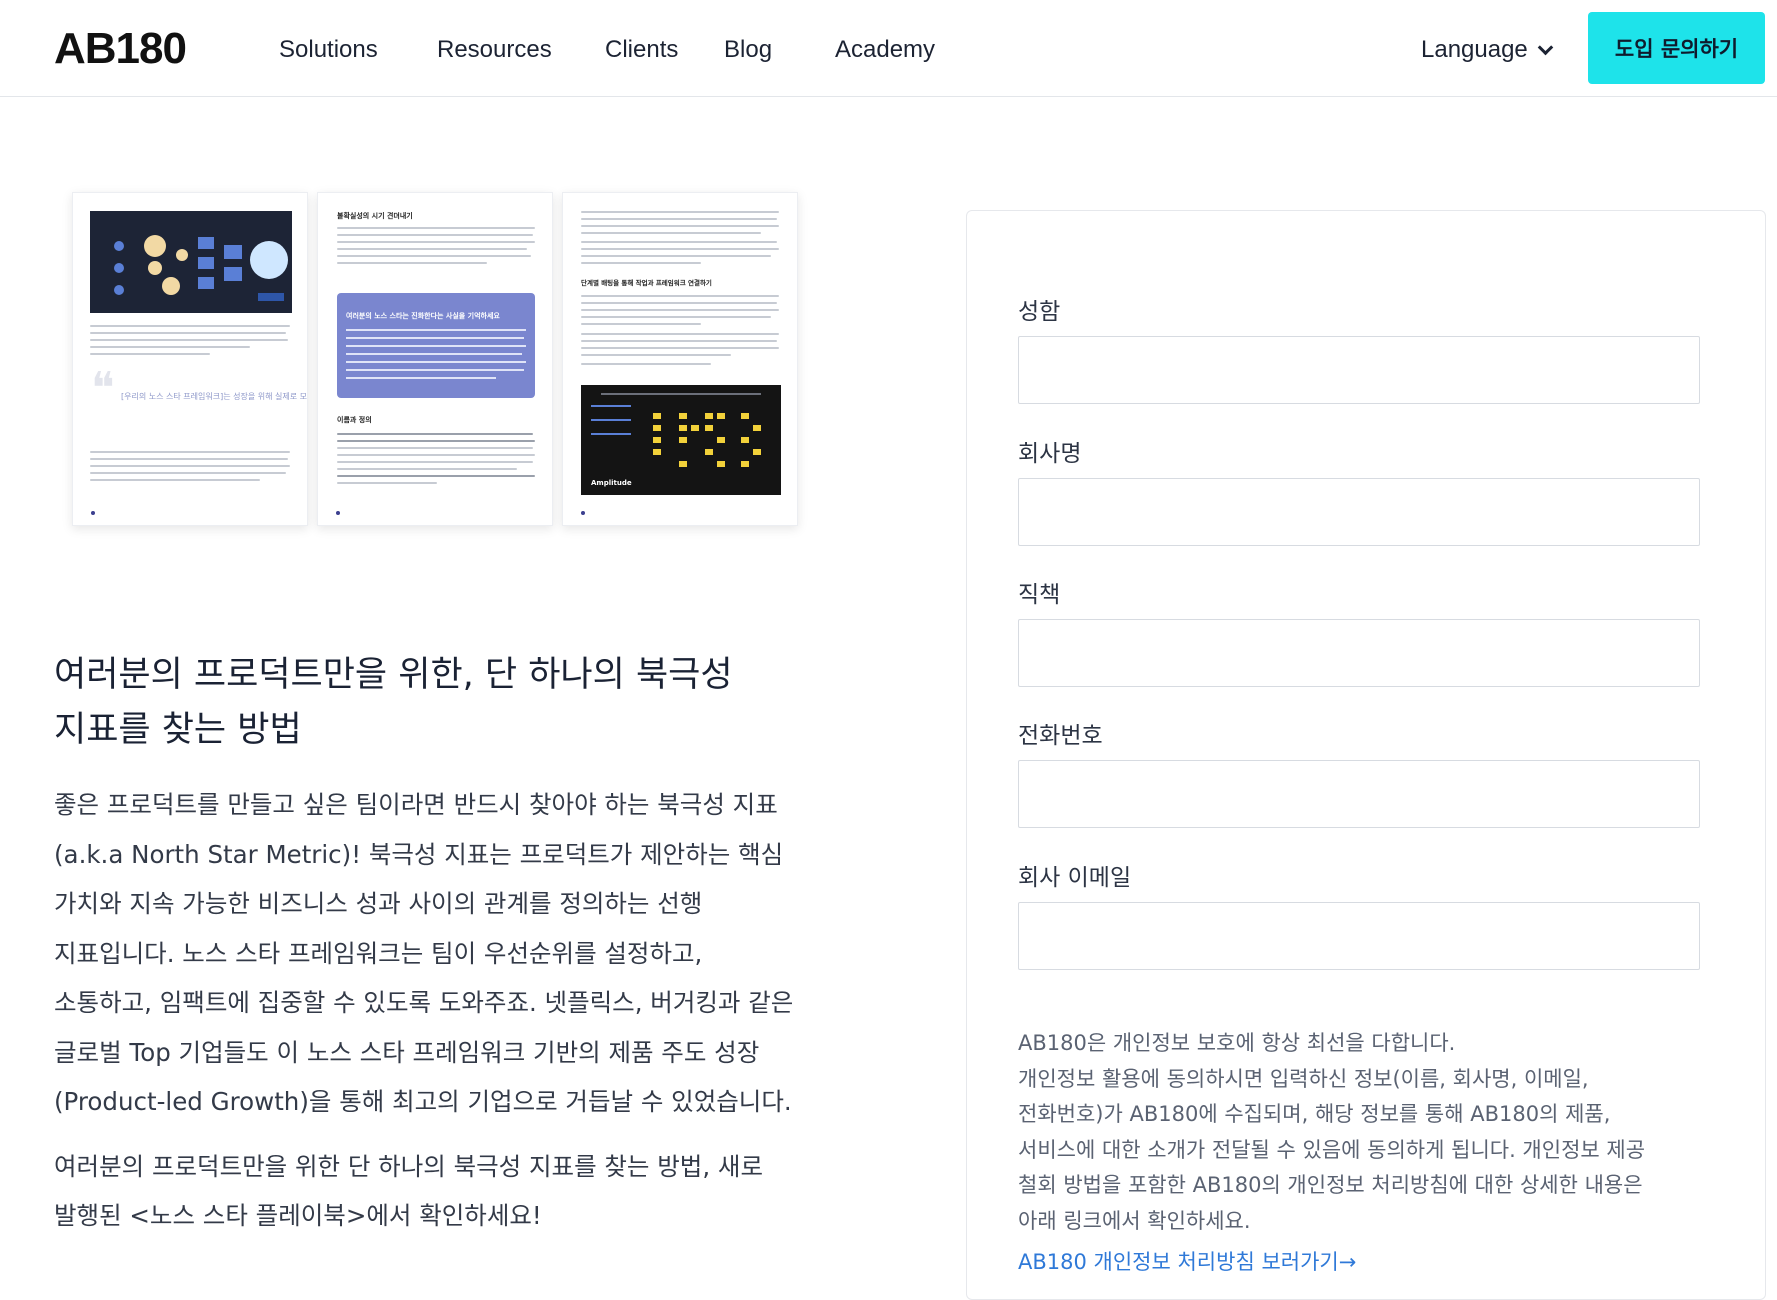  Describe the element at coordinates (1060, 736) in the screenshot. I see `phone-label: 전화번호` at that location.